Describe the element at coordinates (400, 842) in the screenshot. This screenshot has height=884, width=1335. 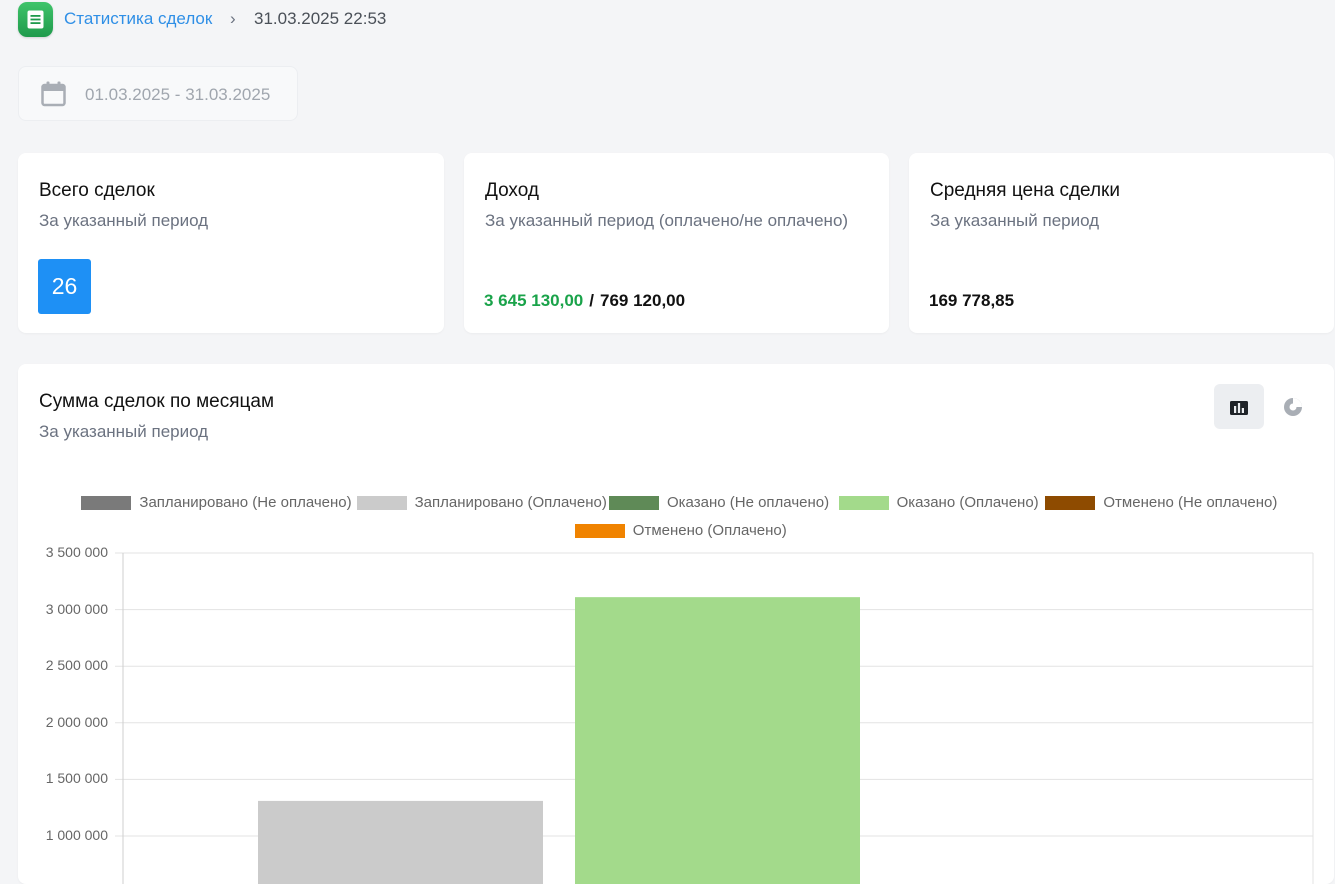
I see `bar-planned-paid` at that location.